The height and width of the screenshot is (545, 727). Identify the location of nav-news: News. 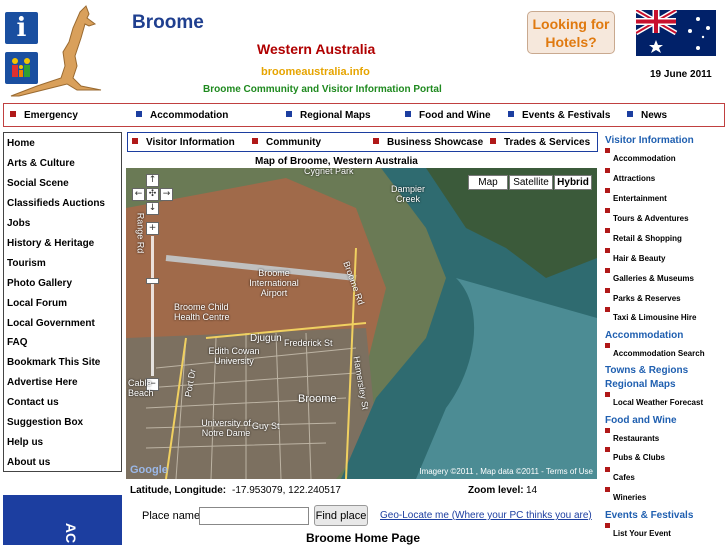
(647, 115).